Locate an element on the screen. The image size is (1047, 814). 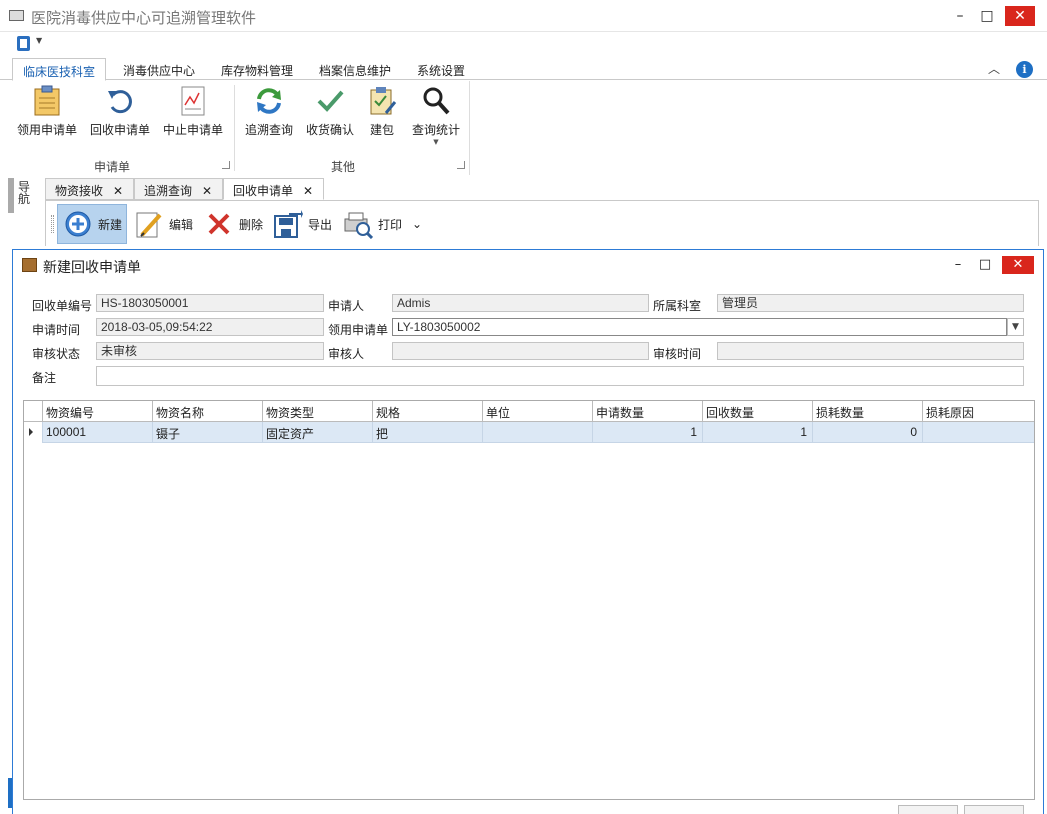
build-package-label: 建包 is located at coordinates (381, 130).